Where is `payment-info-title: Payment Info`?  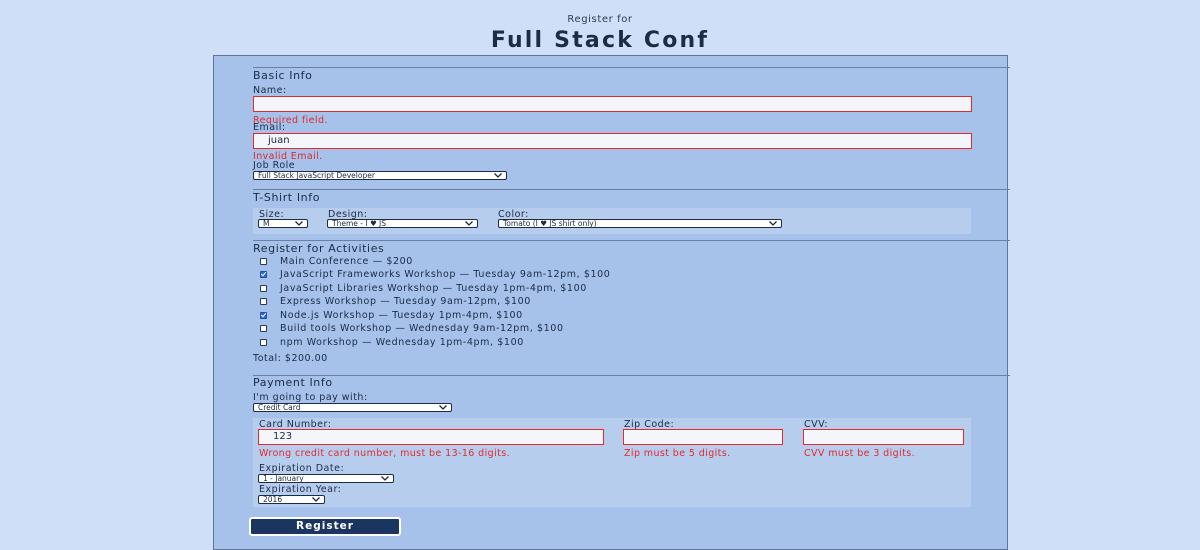
payment-info-title: Payment Info is located at coordinates (293, 382).